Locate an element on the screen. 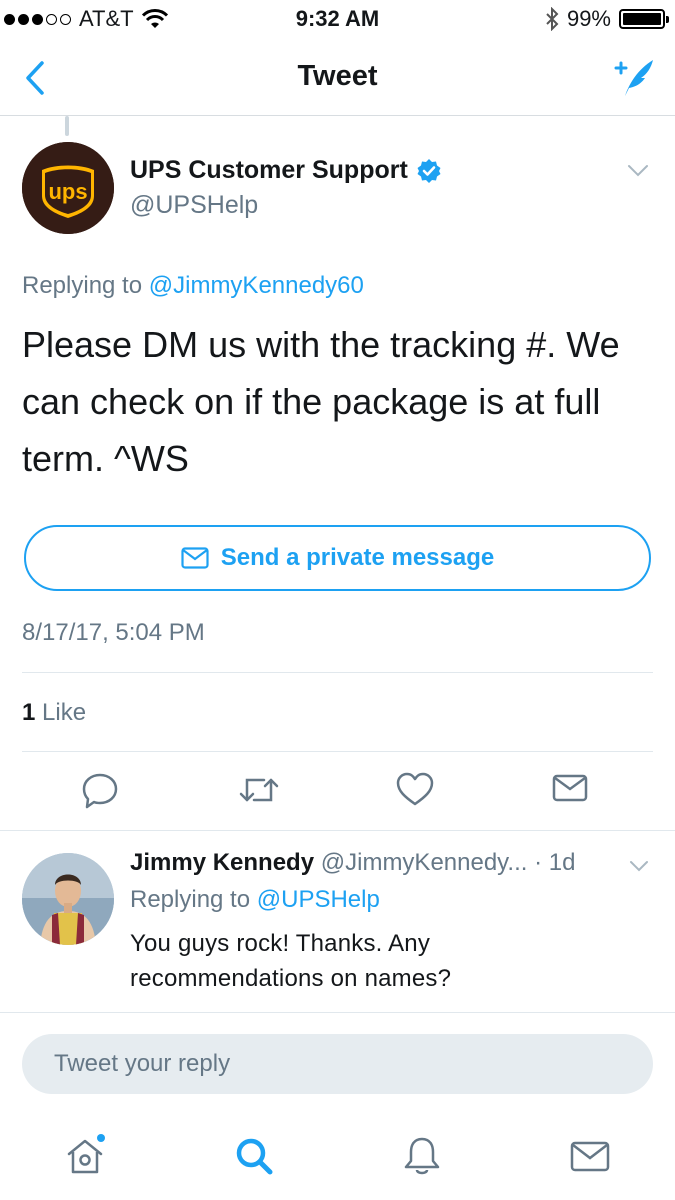  author-name-row: UPS Customer Support is located at coordinates (286, 170).